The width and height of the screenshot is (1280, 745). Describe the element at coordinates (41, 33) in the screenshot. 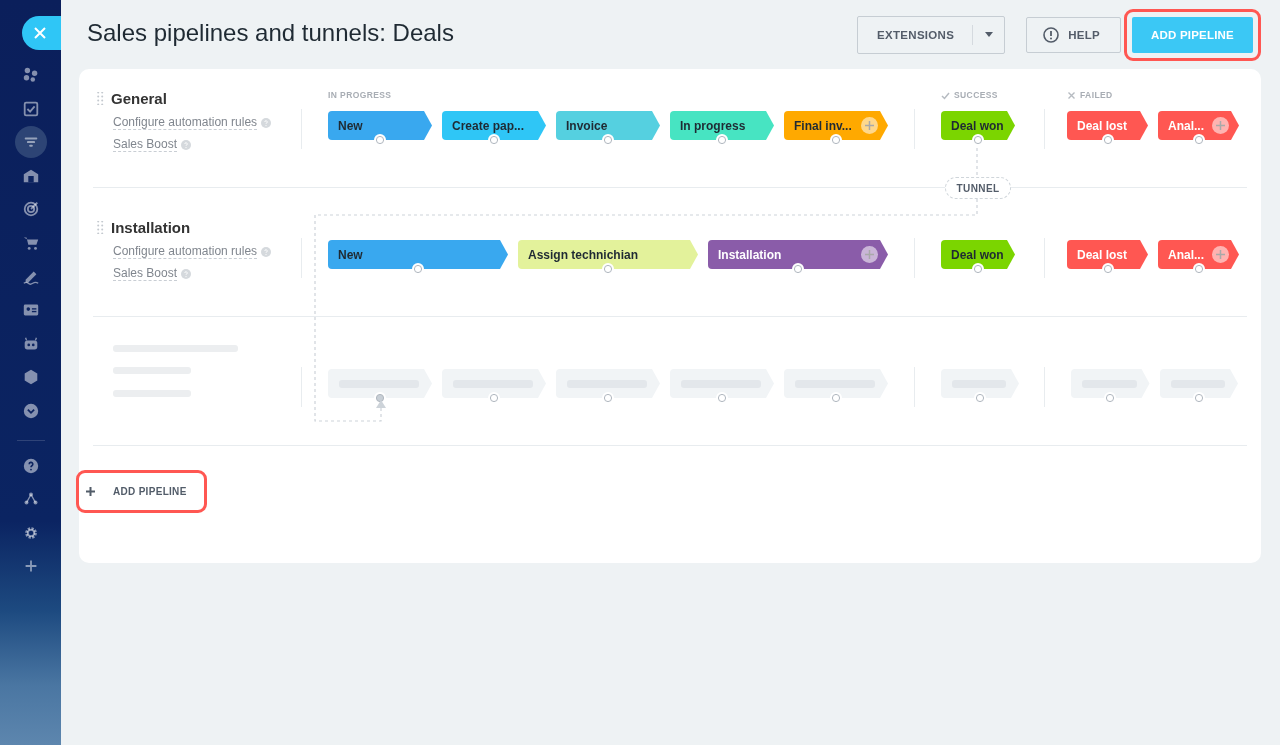

I see `close-button` at that location.